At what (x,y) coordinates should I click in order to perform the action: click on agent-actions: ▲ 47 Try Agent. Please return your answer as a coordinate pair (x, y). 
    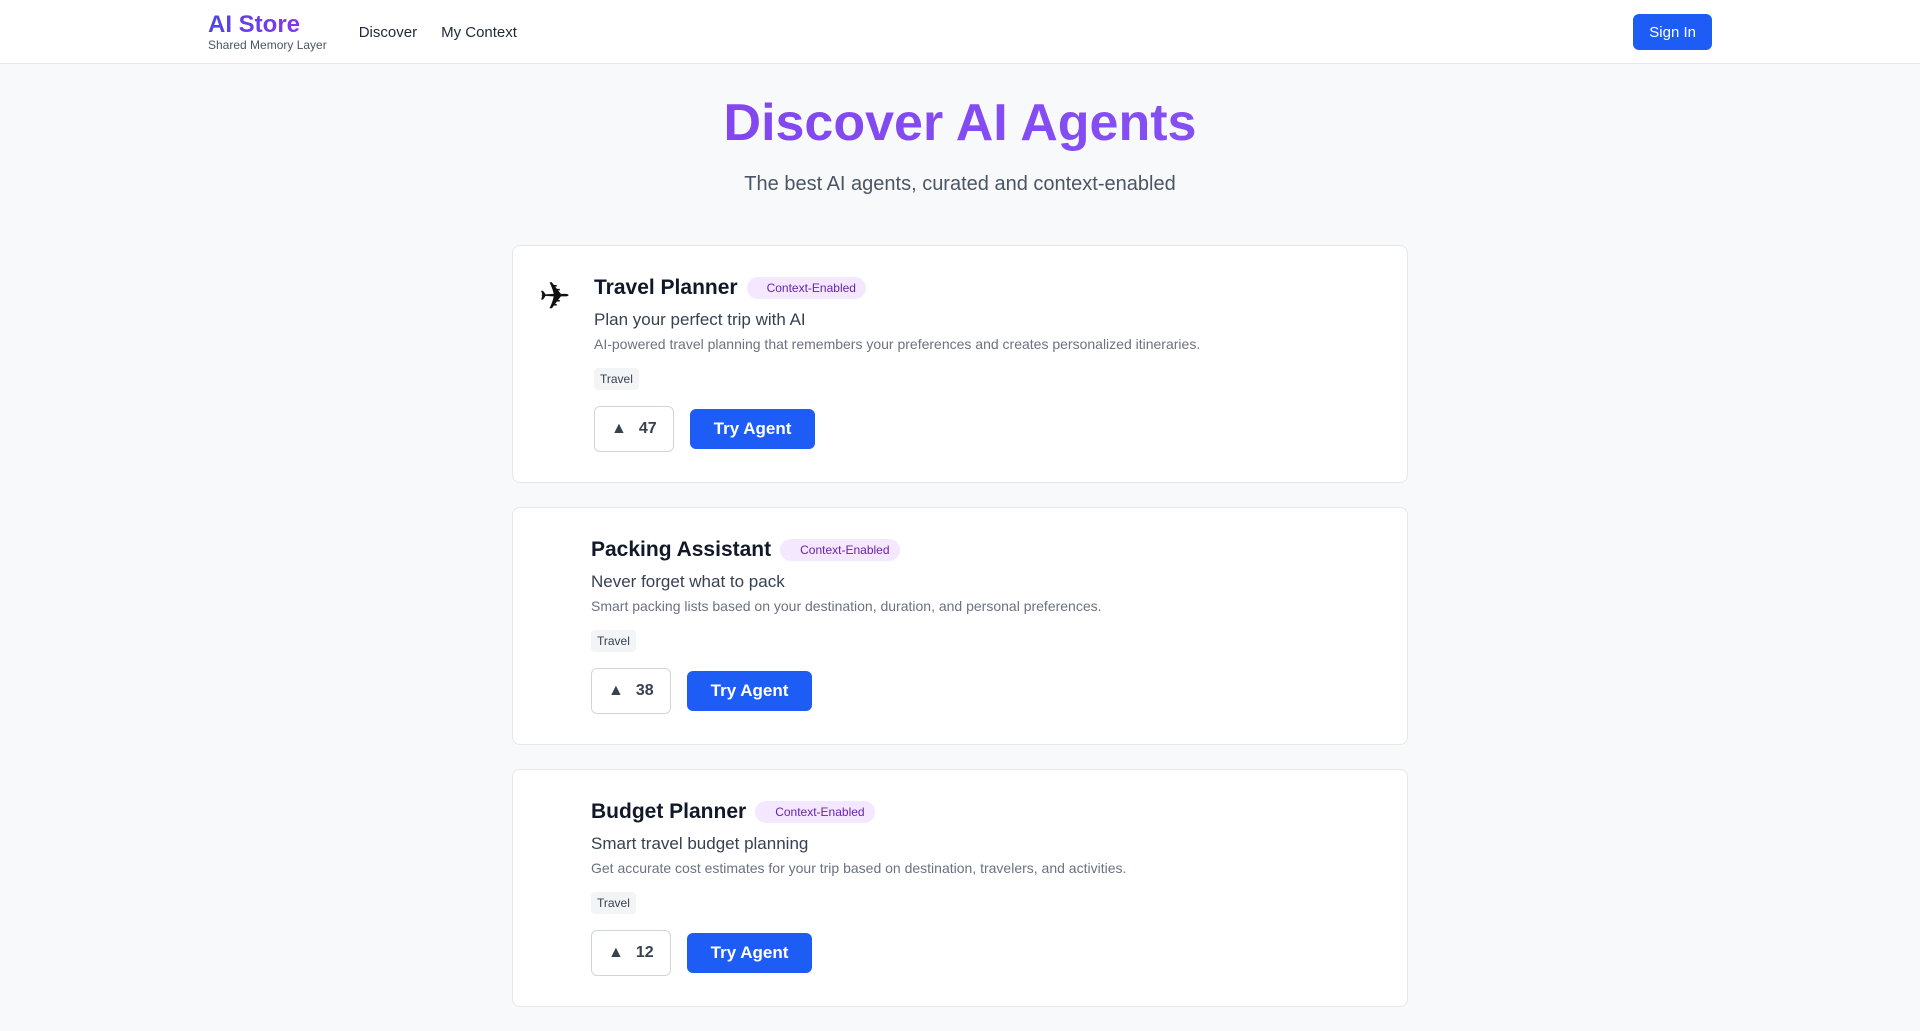
    Looking at the image, I should click on (897, 429).